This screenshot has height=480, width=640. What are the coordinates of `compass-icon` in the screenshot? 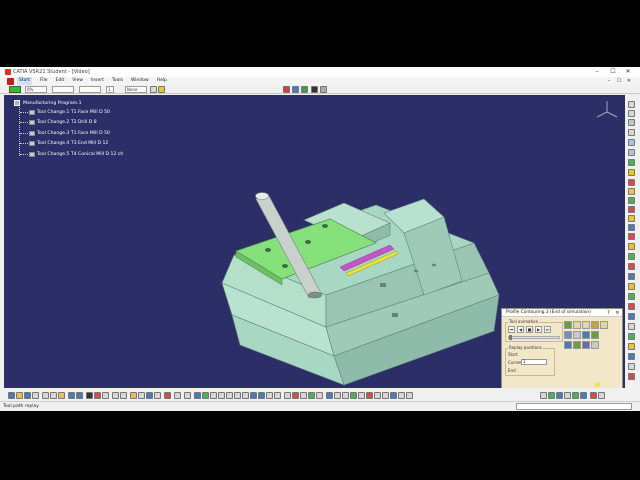 It's located at (607, 112).